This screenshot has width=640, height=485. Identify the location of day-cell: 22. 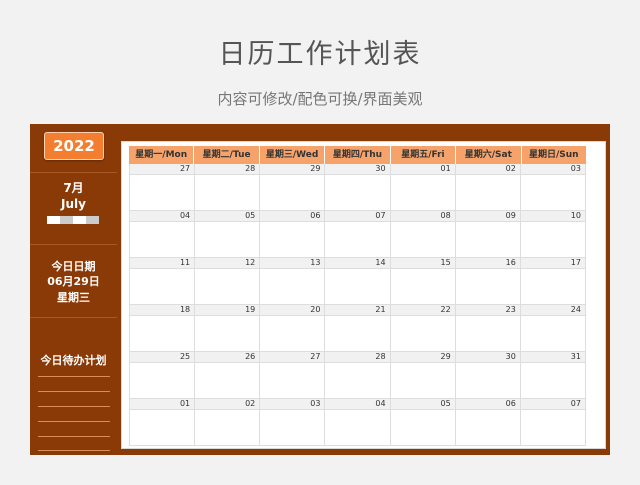
(423, 328).